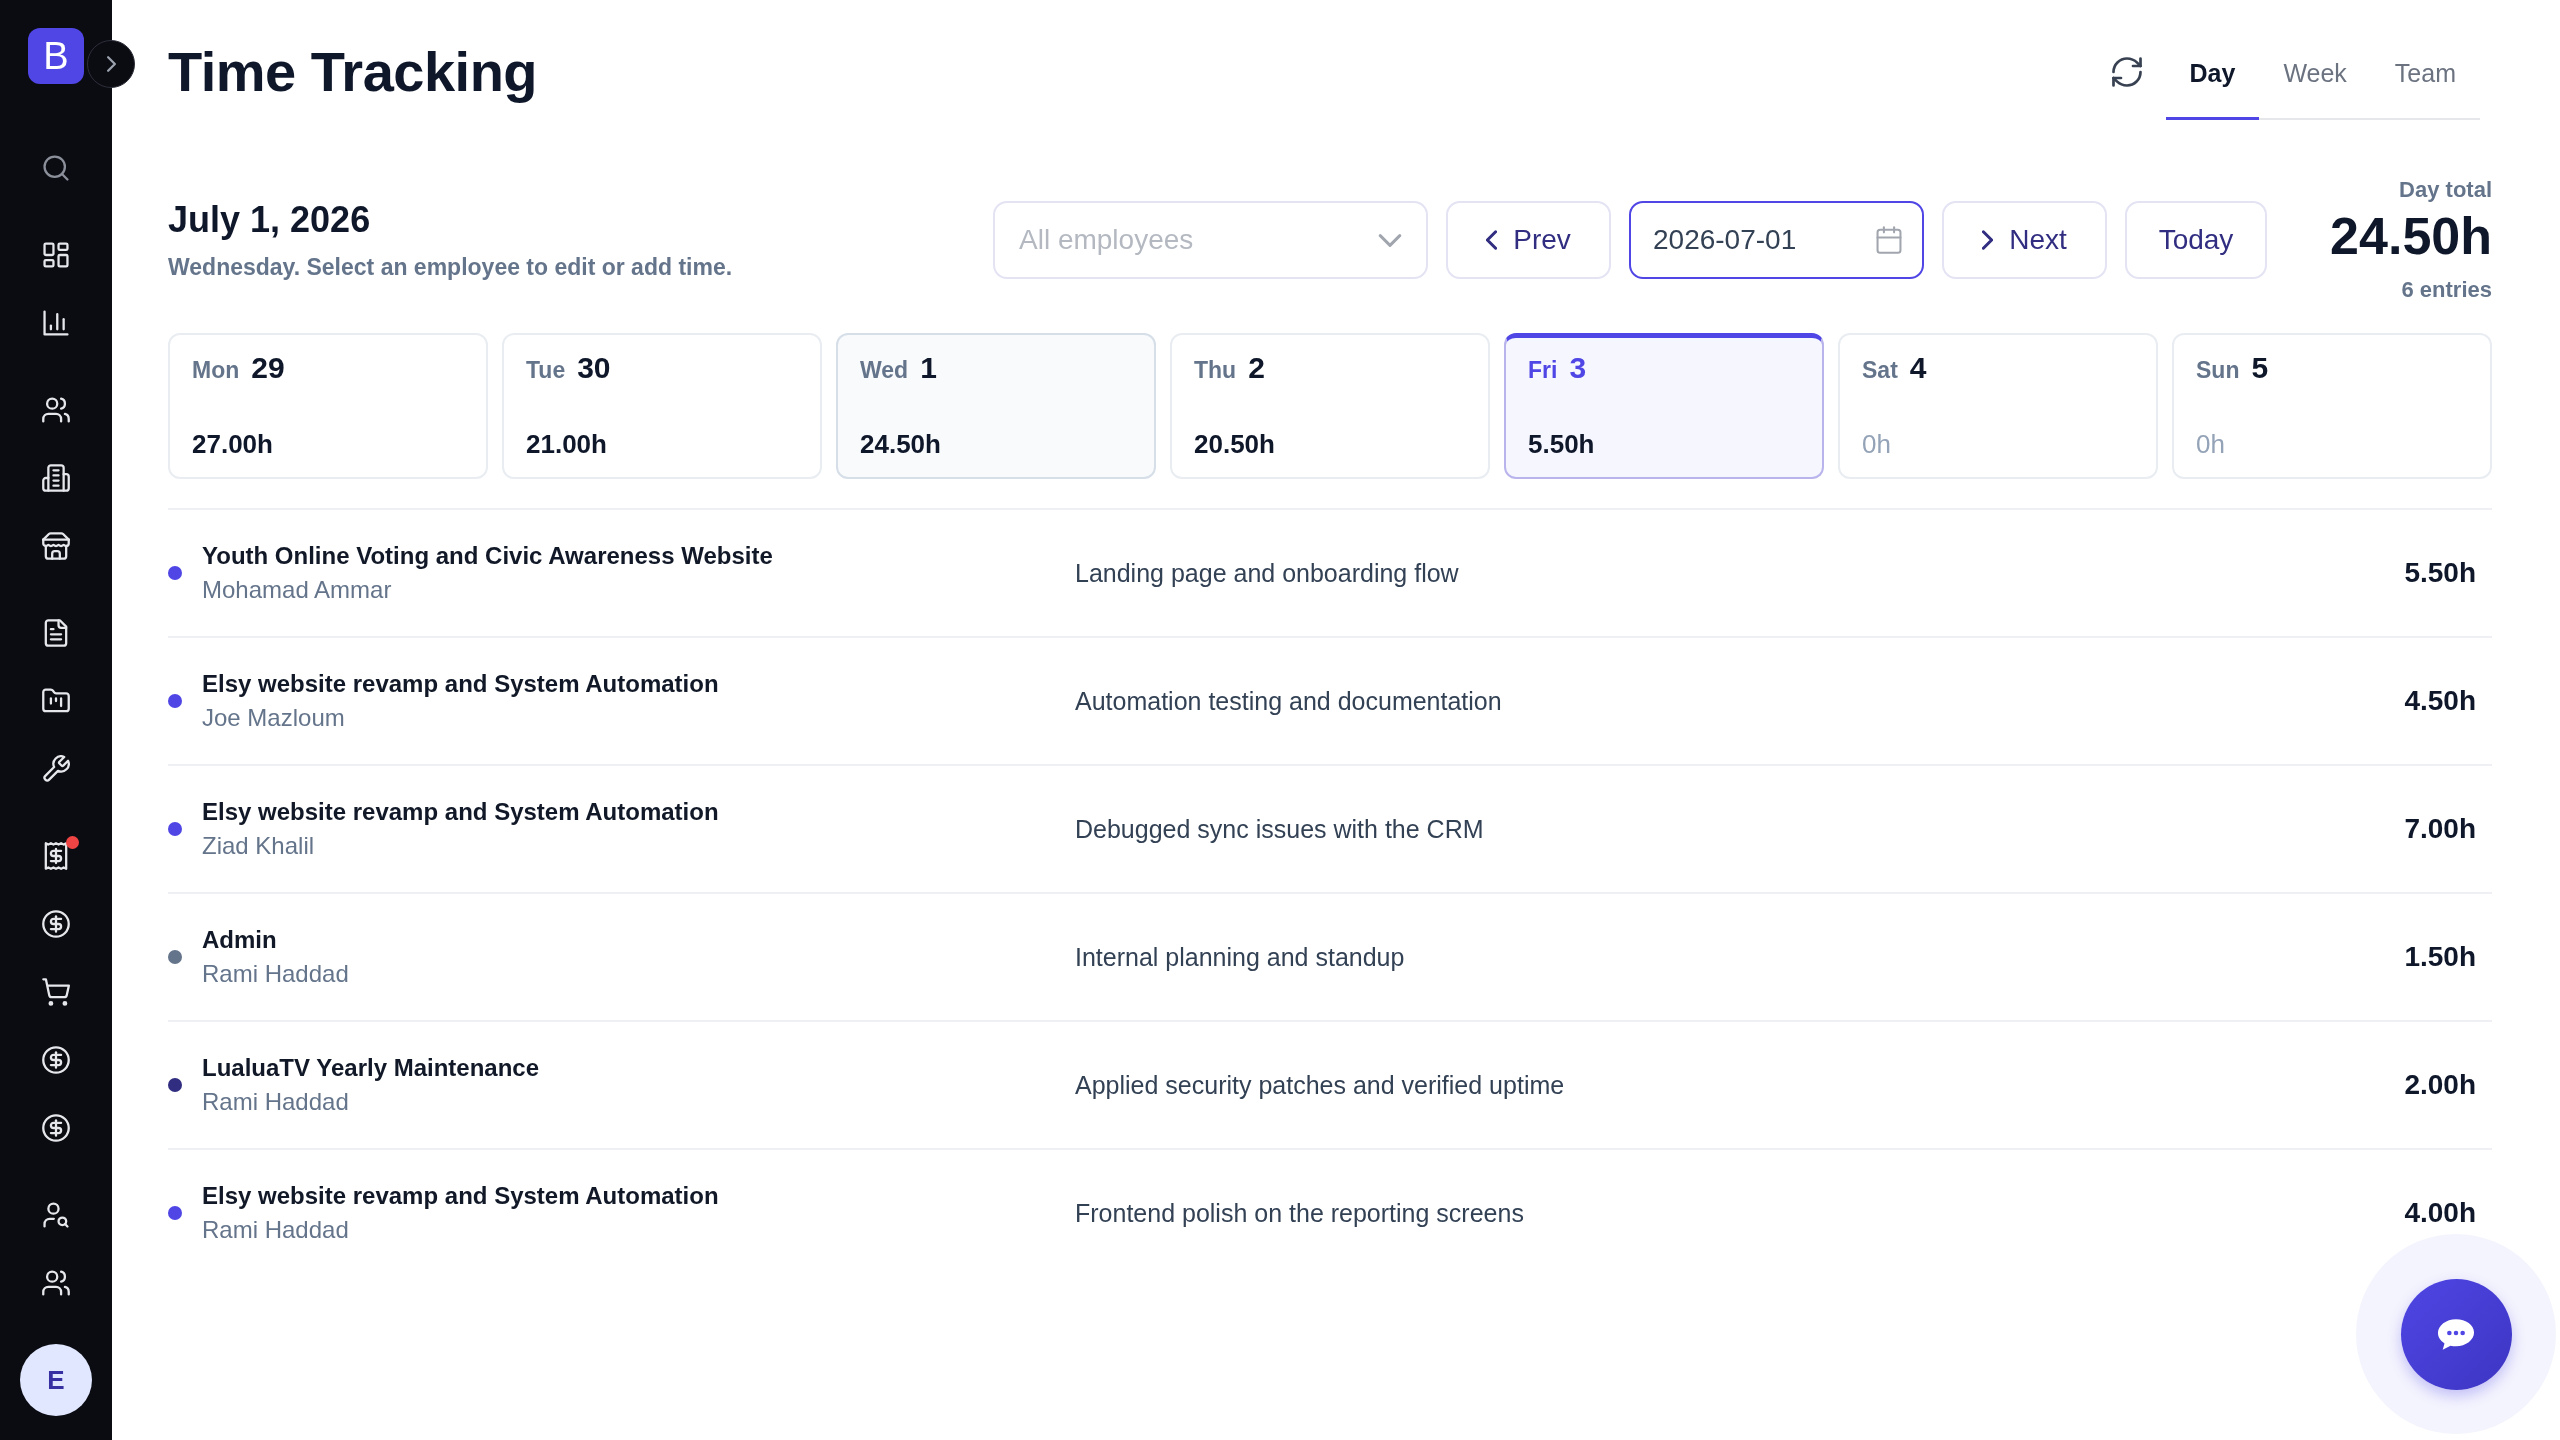 The width and height of the screenshot is (2560, 1440). What do you see at coordinates (2440, 1213) in the screenshot?
I see `entry-hours: 4.00h` at bounding box center [2440, 1213].